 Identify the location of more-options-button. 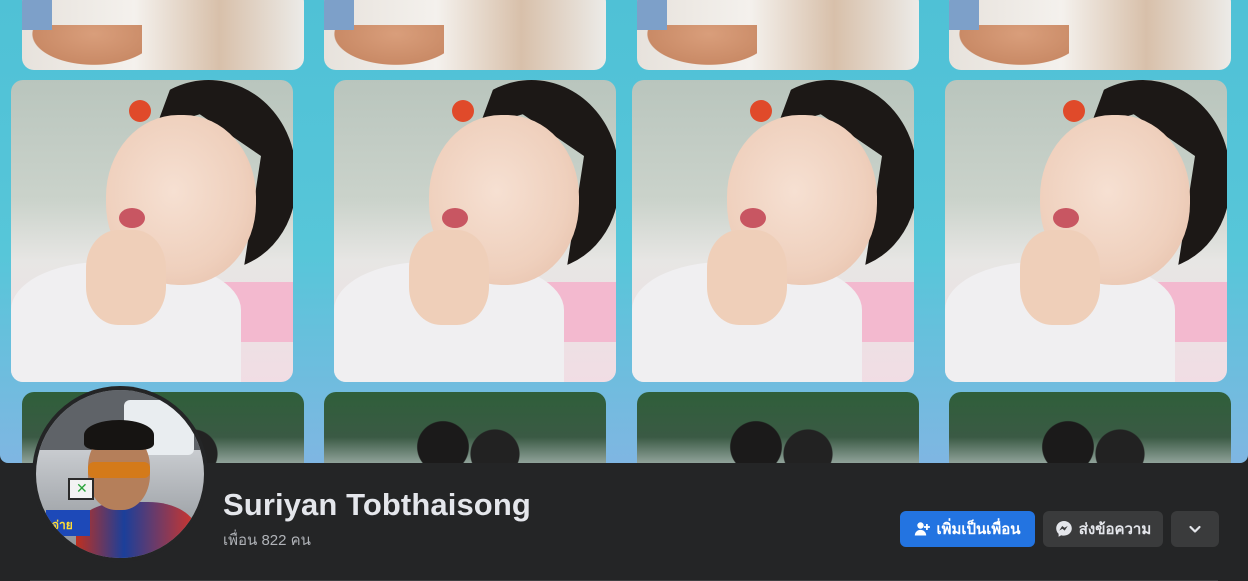
(1195, 529).